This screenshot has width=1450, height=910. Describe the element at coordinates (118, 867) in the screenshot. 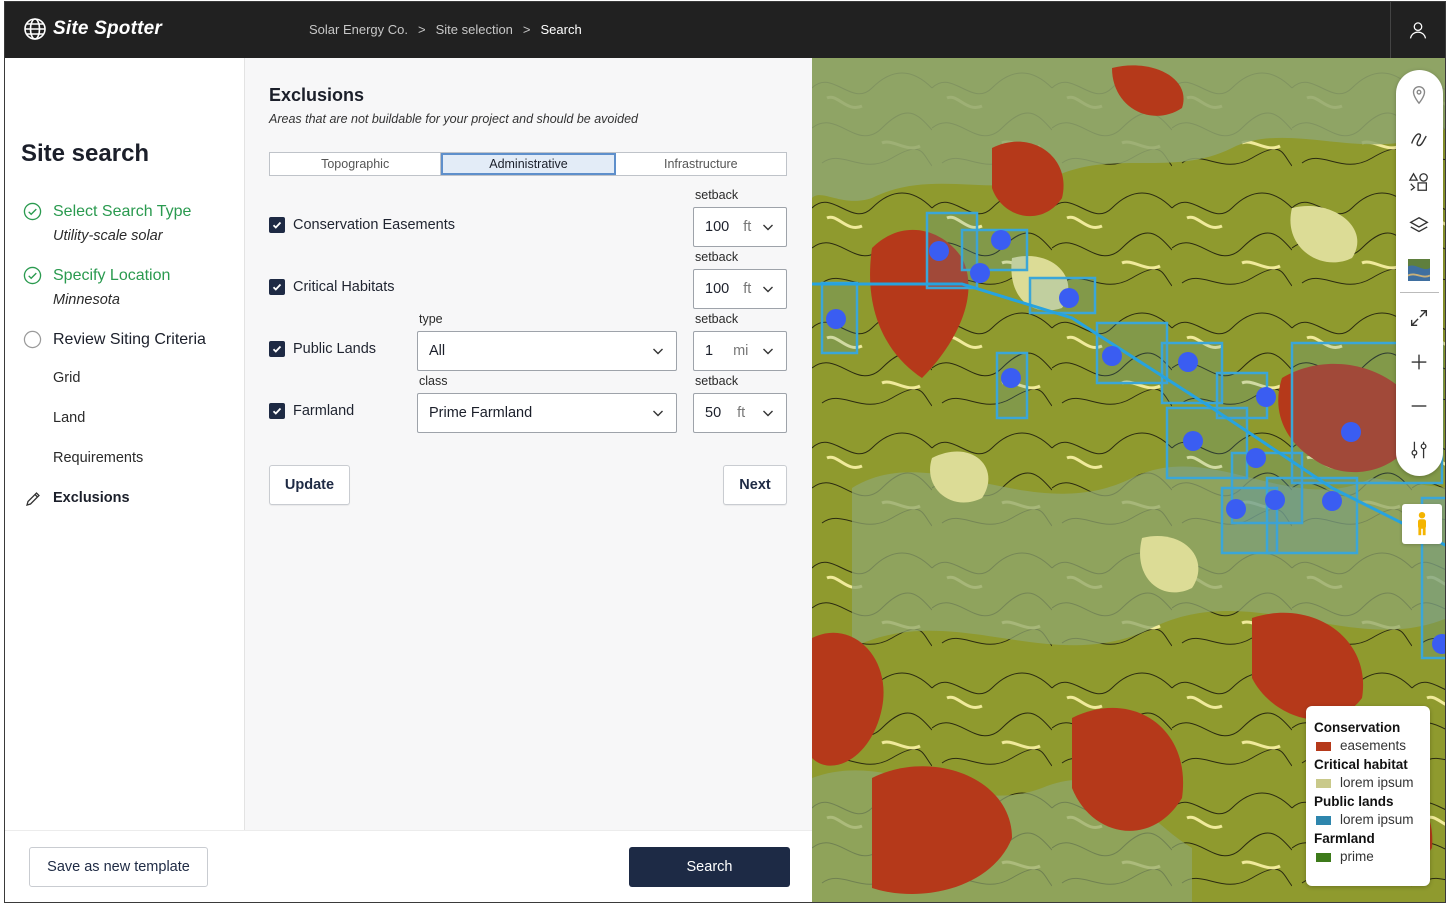

I see `save-as-template-button: Save as new template` at that location.